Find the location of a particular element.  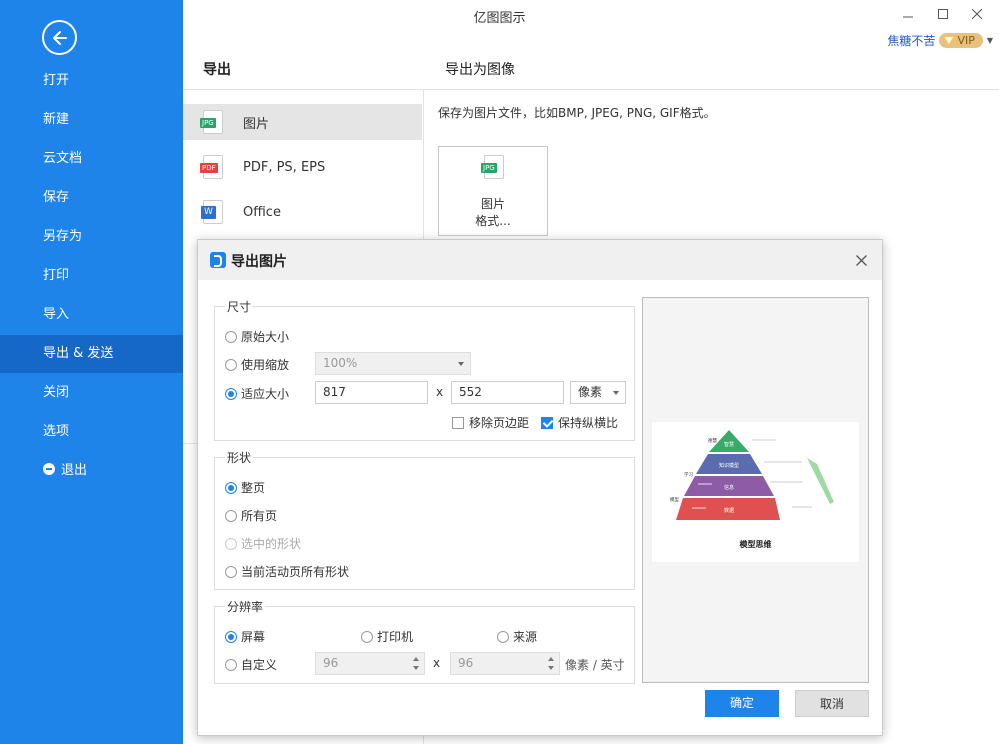

checkbox-keep-ratio: 保持纵横比 is located at coordinates (579, 422).